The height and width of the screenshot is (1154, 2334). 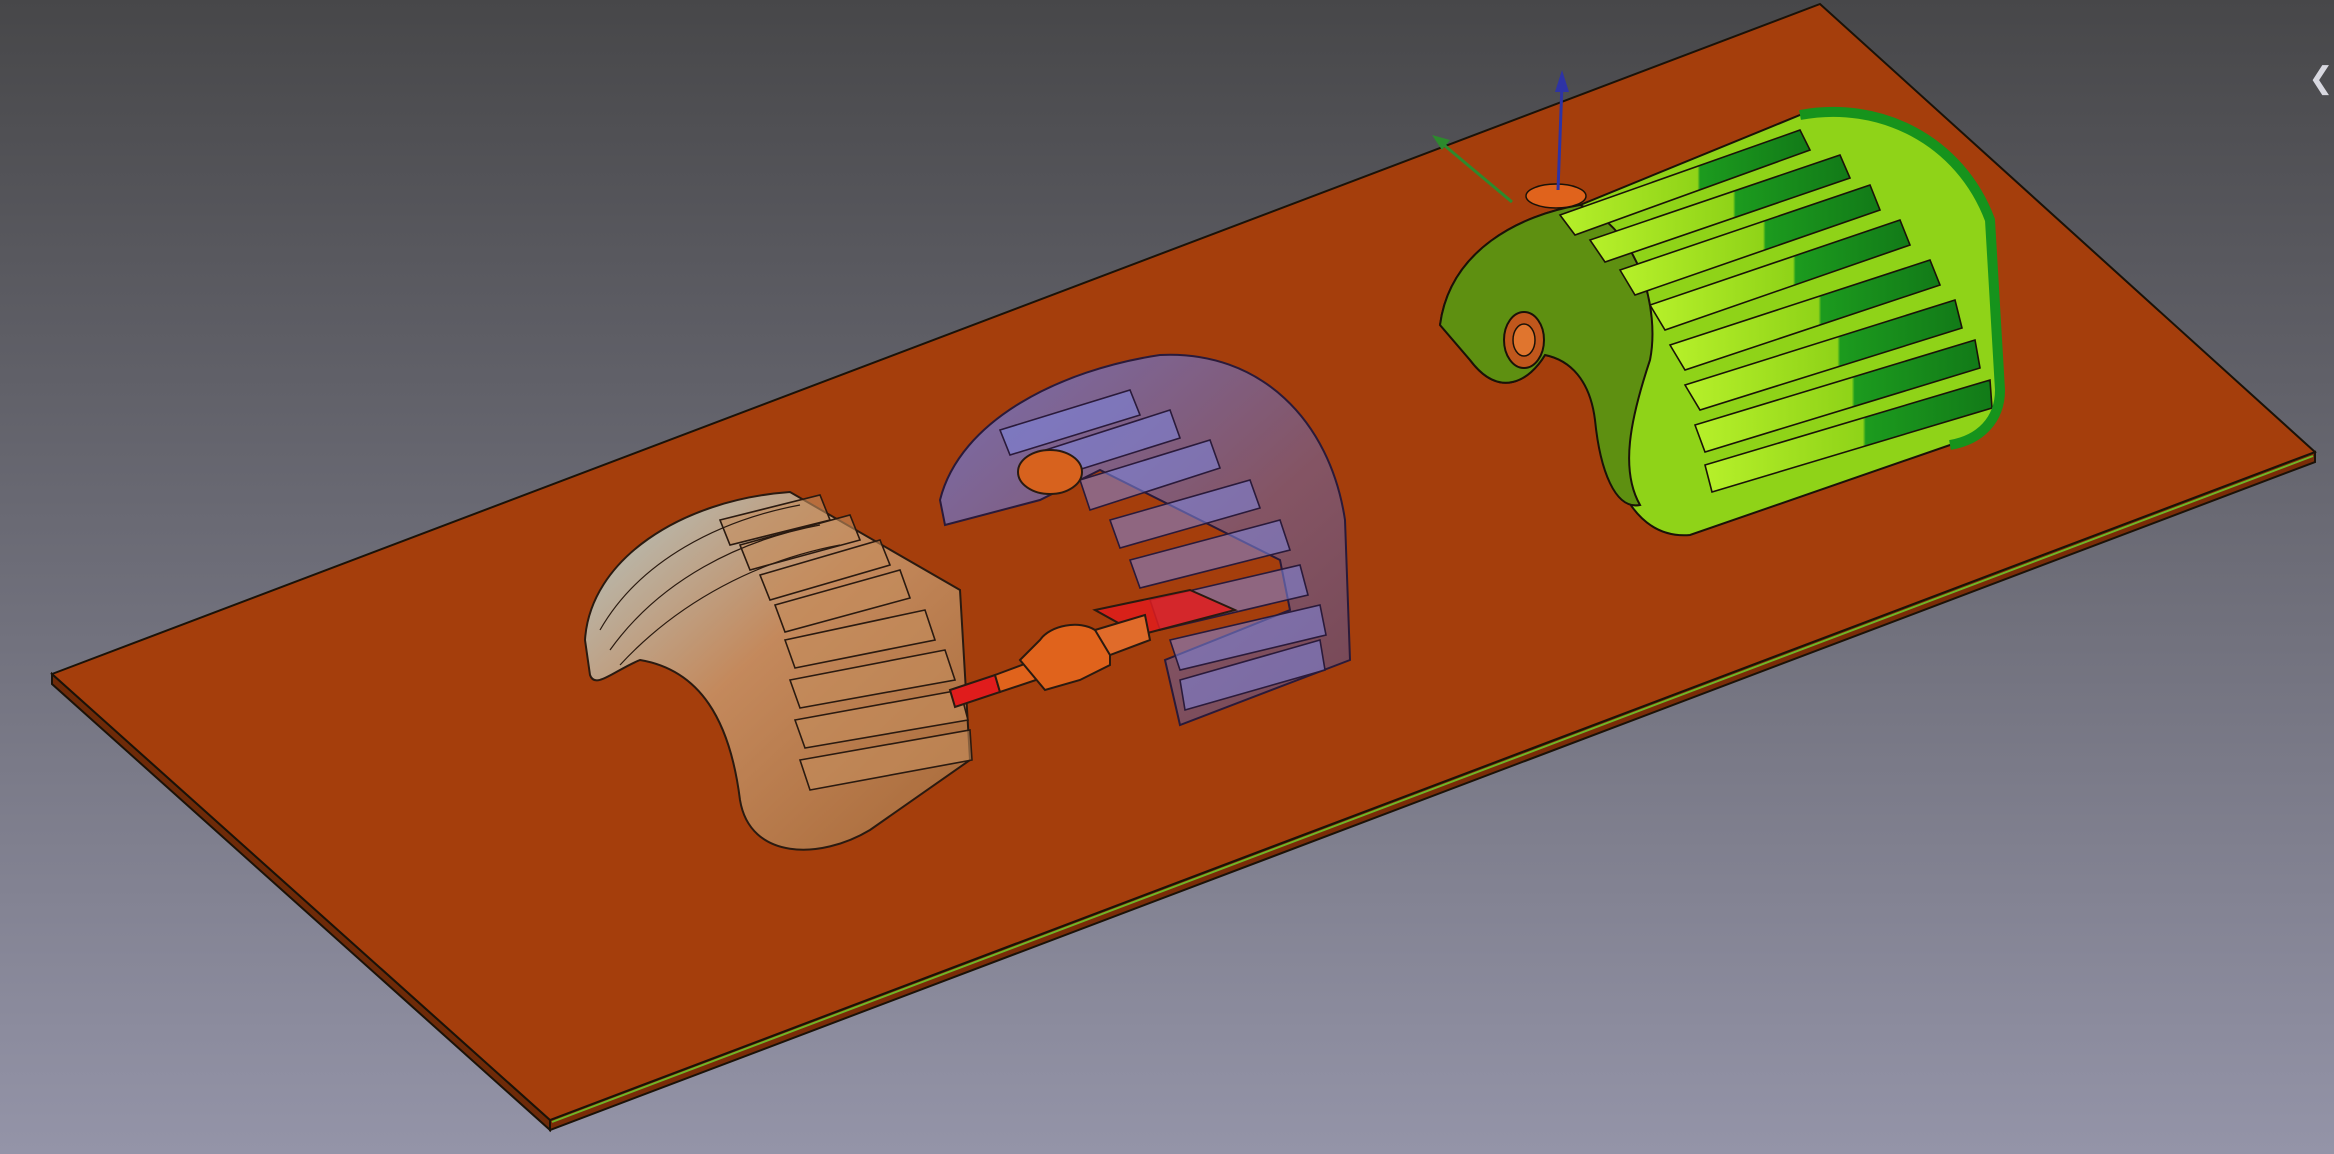 What do you see at coordinates (1524, 340) in the screenshot?
I see `housing-green-bearing` at bounding box center [1524, 340].